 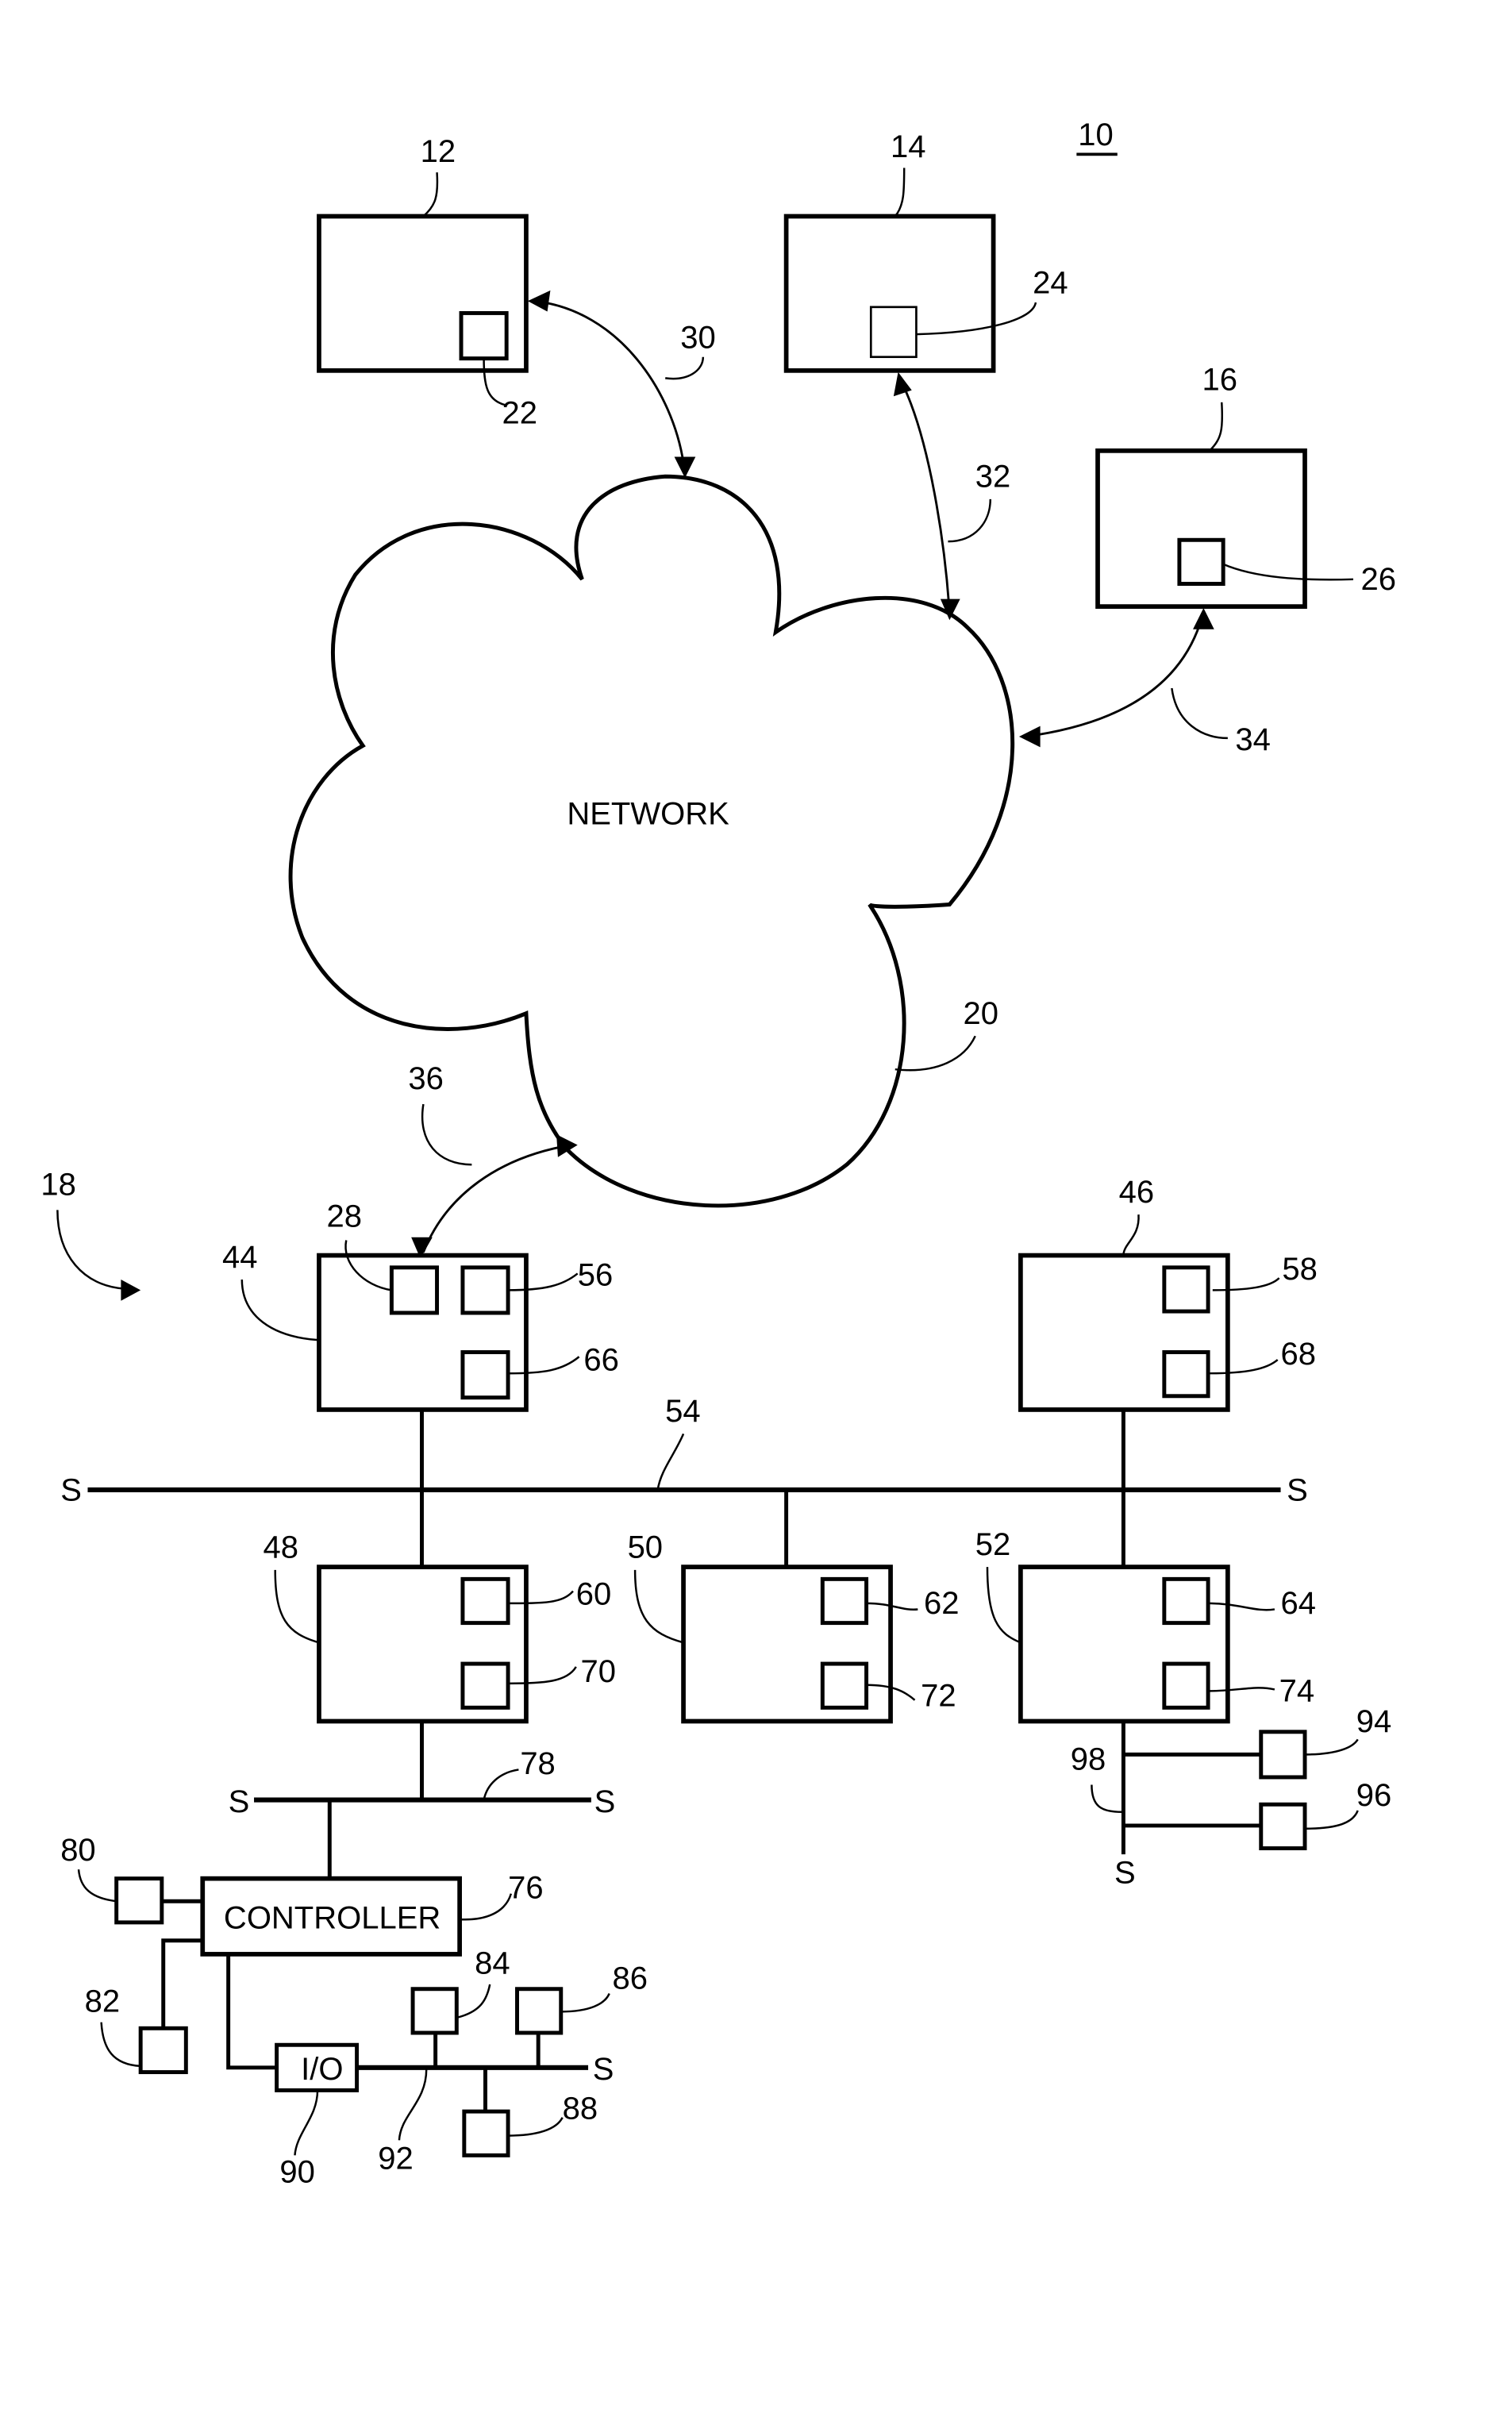 What do you see at coordinates (1373, 1721) in the screenshot?
I see `ref-94: 94` at bounding box center [1373, 1721].